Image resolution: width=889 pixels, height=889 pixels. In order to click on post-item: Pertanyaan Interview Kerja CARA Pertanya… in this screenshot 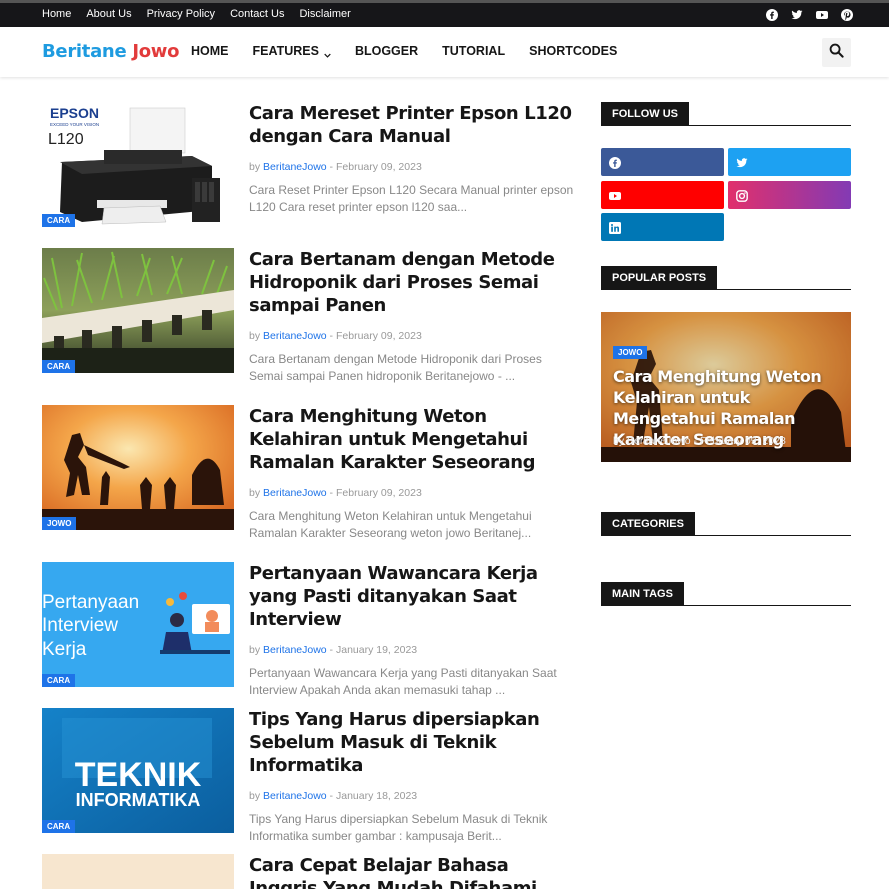, I will do `click(307, 629)`.